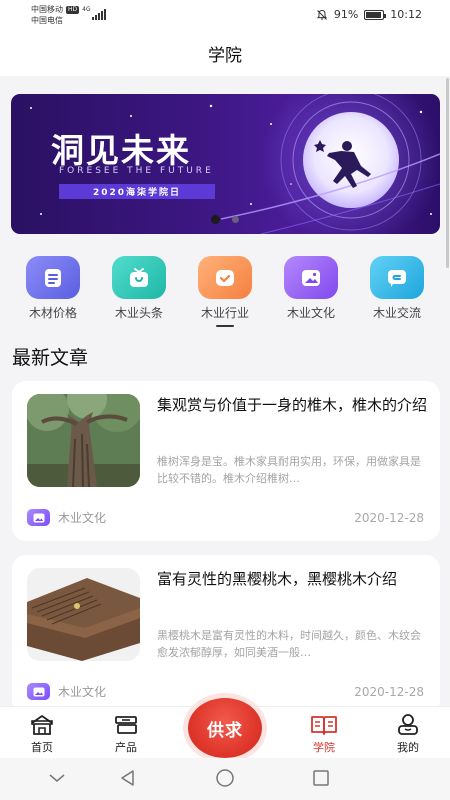  I want to click on carousel-dot, so click(235, 219).